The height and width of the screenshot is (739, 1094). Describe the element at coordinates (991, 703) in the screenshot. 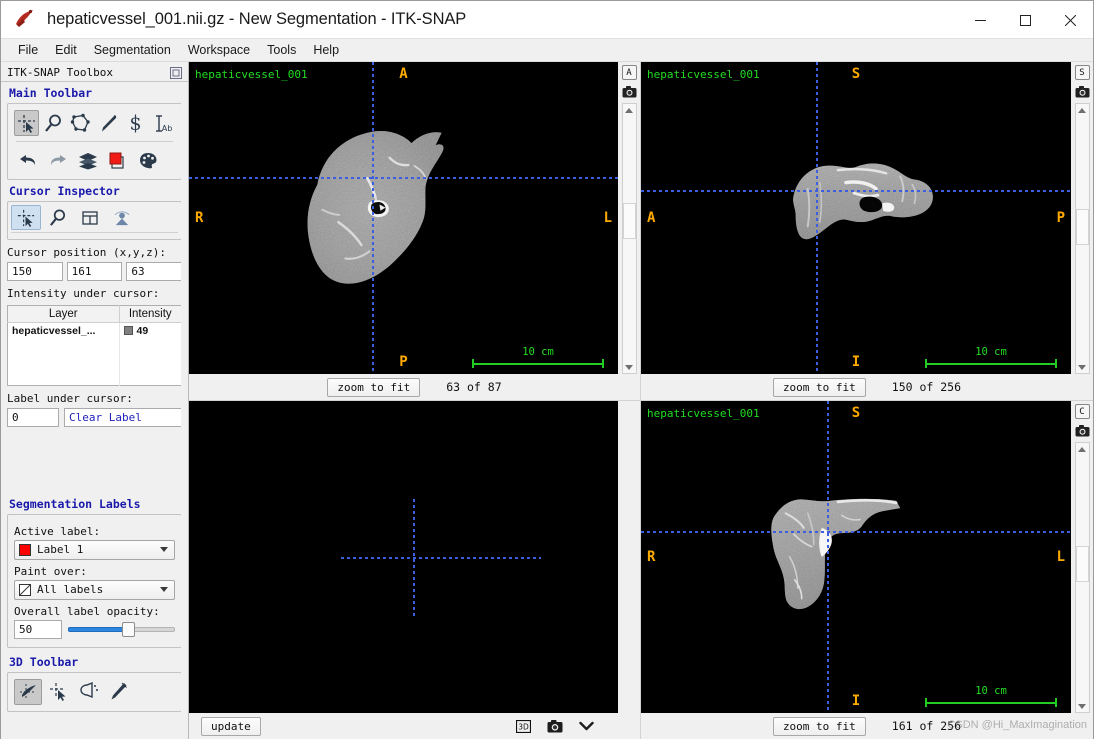

I see `coronal-scale-bar-line` at that location.